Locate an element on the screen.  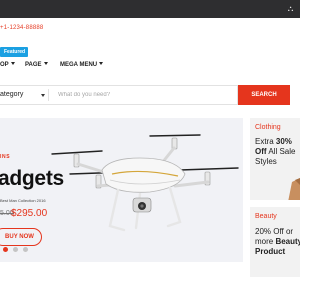
hero-subtitle: Best Man Collection 2016 is located at coordinates (23, 200).